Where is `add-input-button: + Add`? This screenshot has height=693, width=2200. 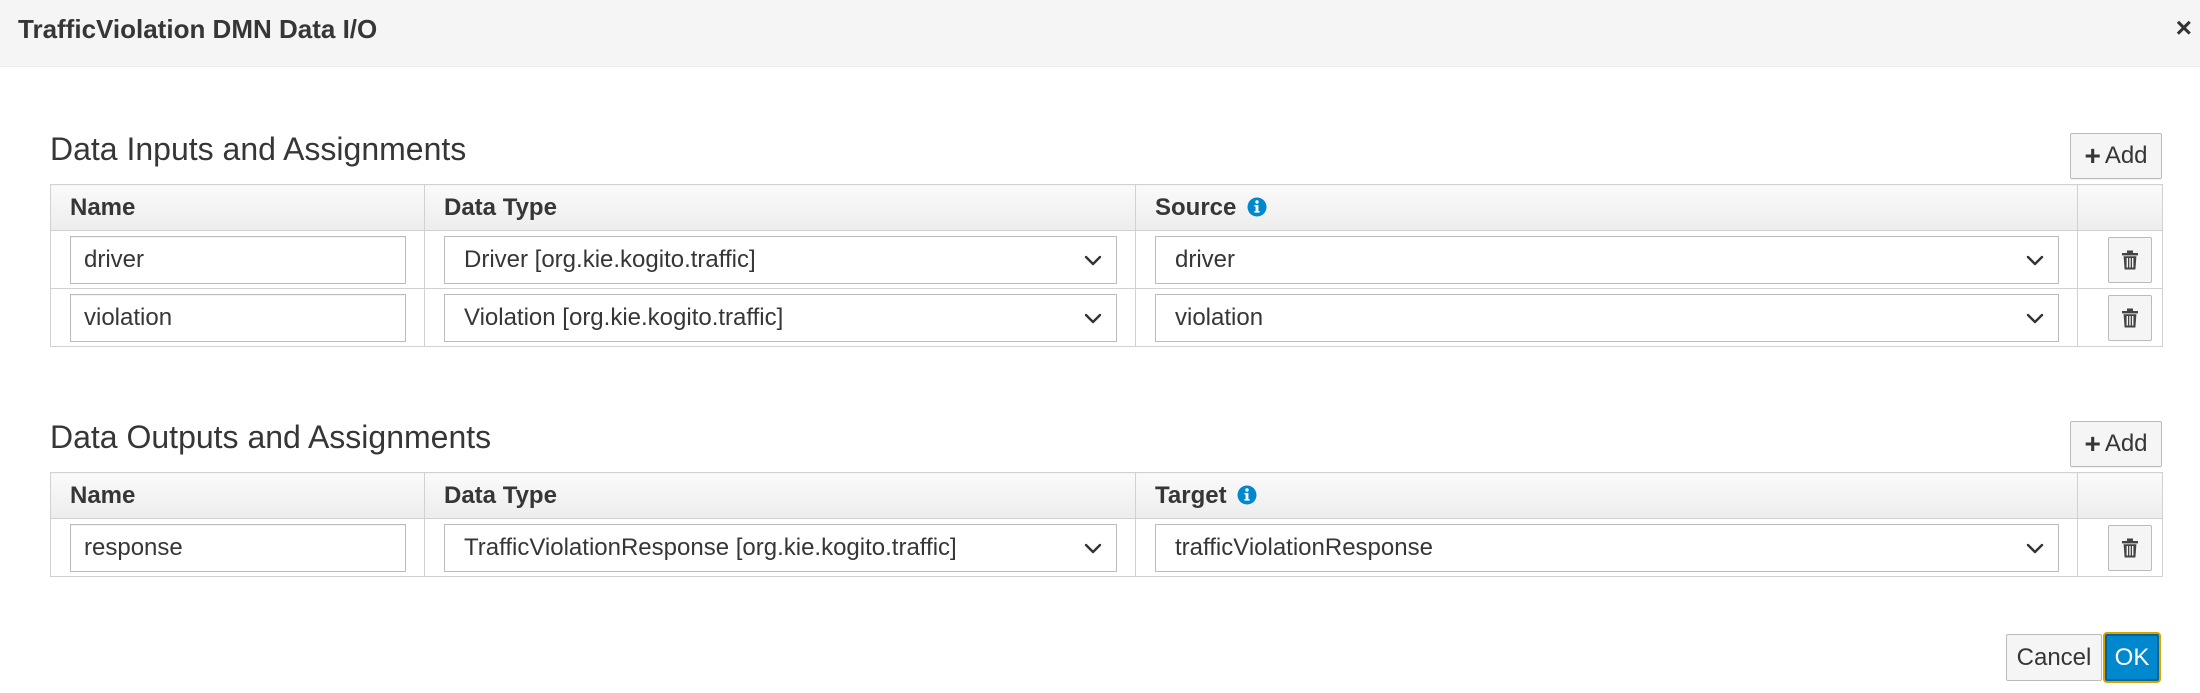 add-input-button: + Add is located at coordinates (2116, 156).